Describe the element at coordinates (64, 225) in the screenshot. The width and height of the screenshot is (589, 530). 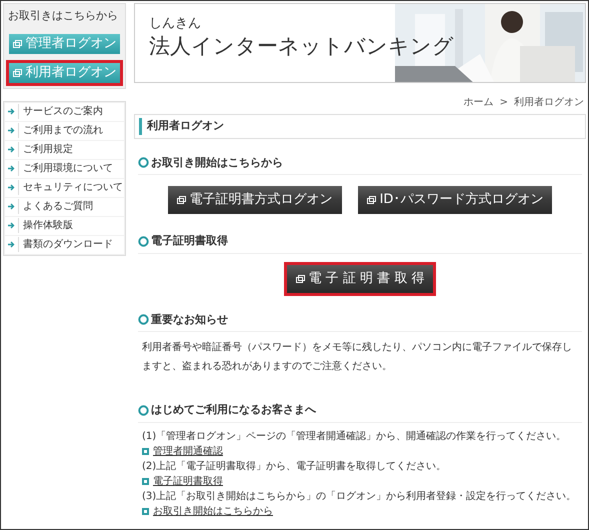
I see `nav-link: 操作体験版` at that location.